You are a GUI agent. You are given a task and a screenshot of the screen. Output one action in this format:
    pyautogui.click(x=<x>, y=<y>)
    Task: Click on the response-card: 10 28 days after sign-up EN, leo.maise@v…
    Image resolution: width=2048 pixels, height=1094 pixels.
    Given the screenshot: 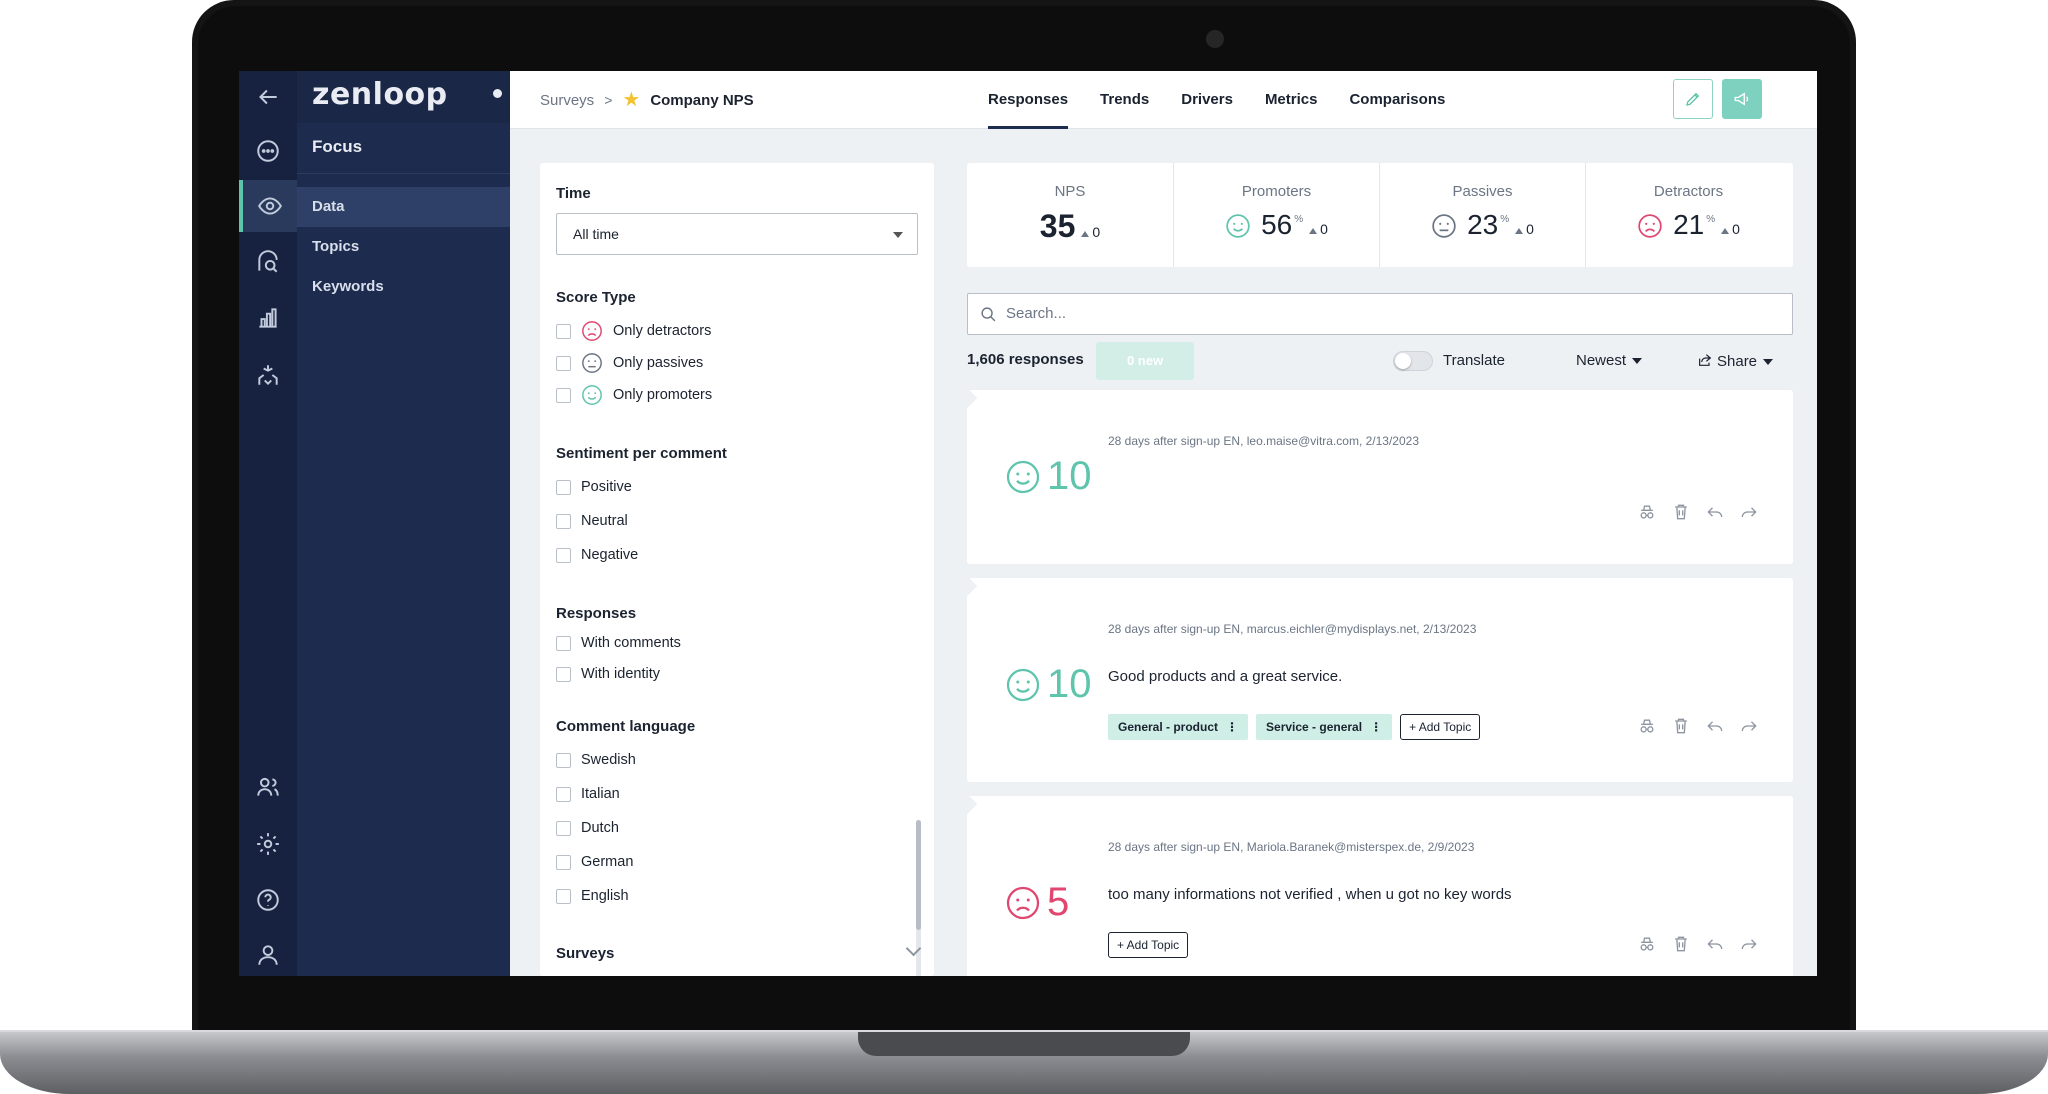 What is the action you would take?
    pyautogui.click(x=1380, y=477)
    